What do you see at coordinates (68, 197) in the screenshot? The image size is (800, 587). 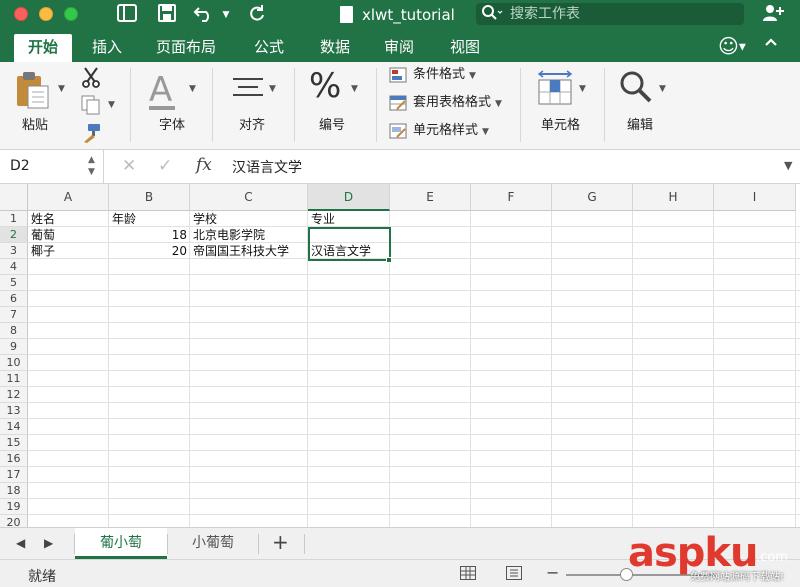 I see `column-header-a: A` at bounding box center [68, 197].